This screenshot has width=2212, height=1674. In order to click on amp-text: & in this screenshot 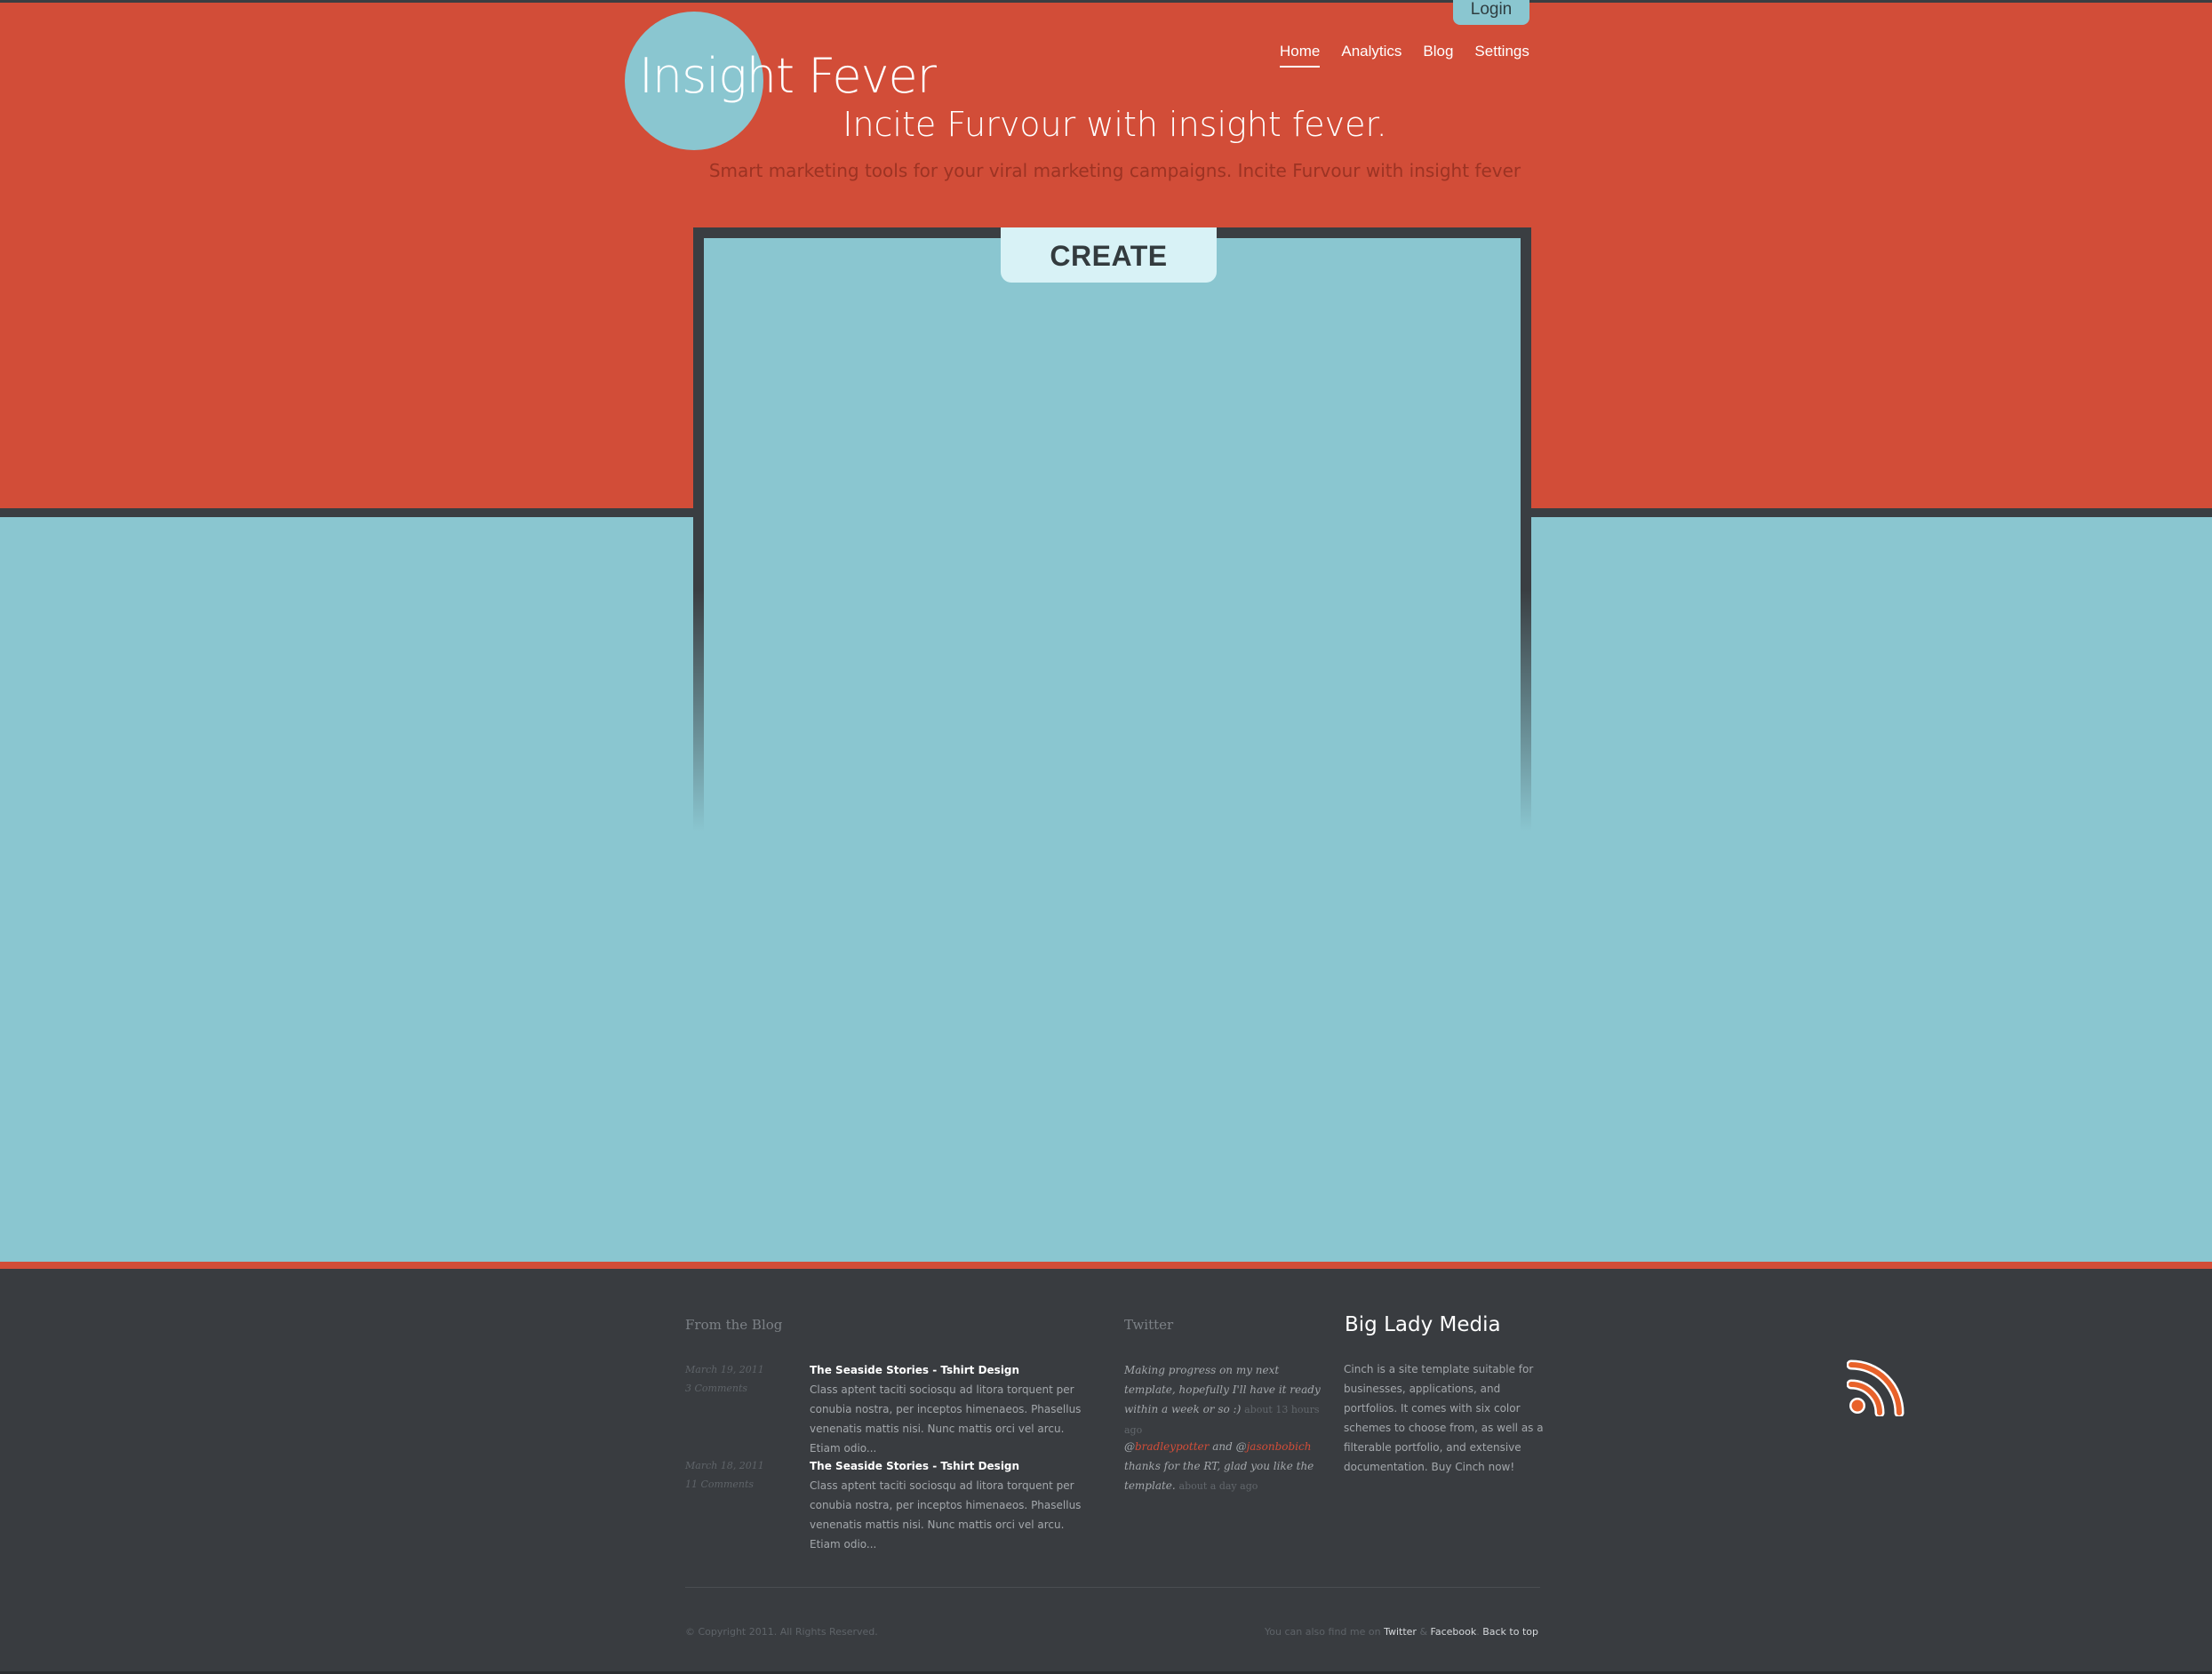, I will do `click(1423, 1632)`.